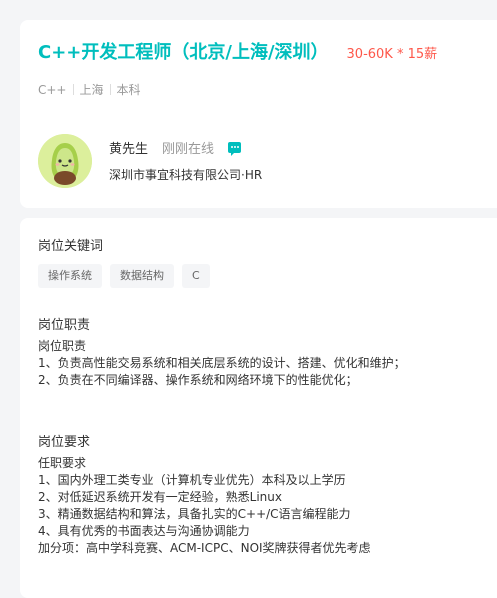  I want to click on job-tag-degree: 本科, so click(128, 90).